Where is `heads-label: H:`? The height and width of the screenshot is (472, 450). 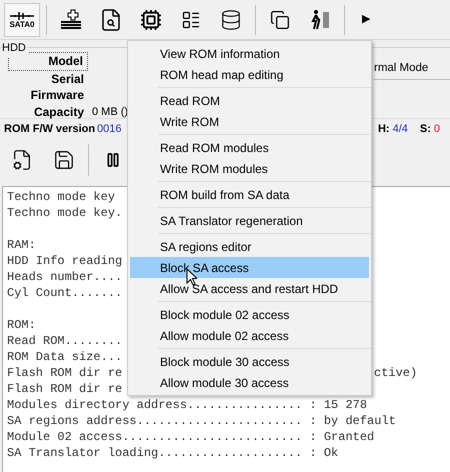
heads-label: H: is located at coordinates (384, 130).